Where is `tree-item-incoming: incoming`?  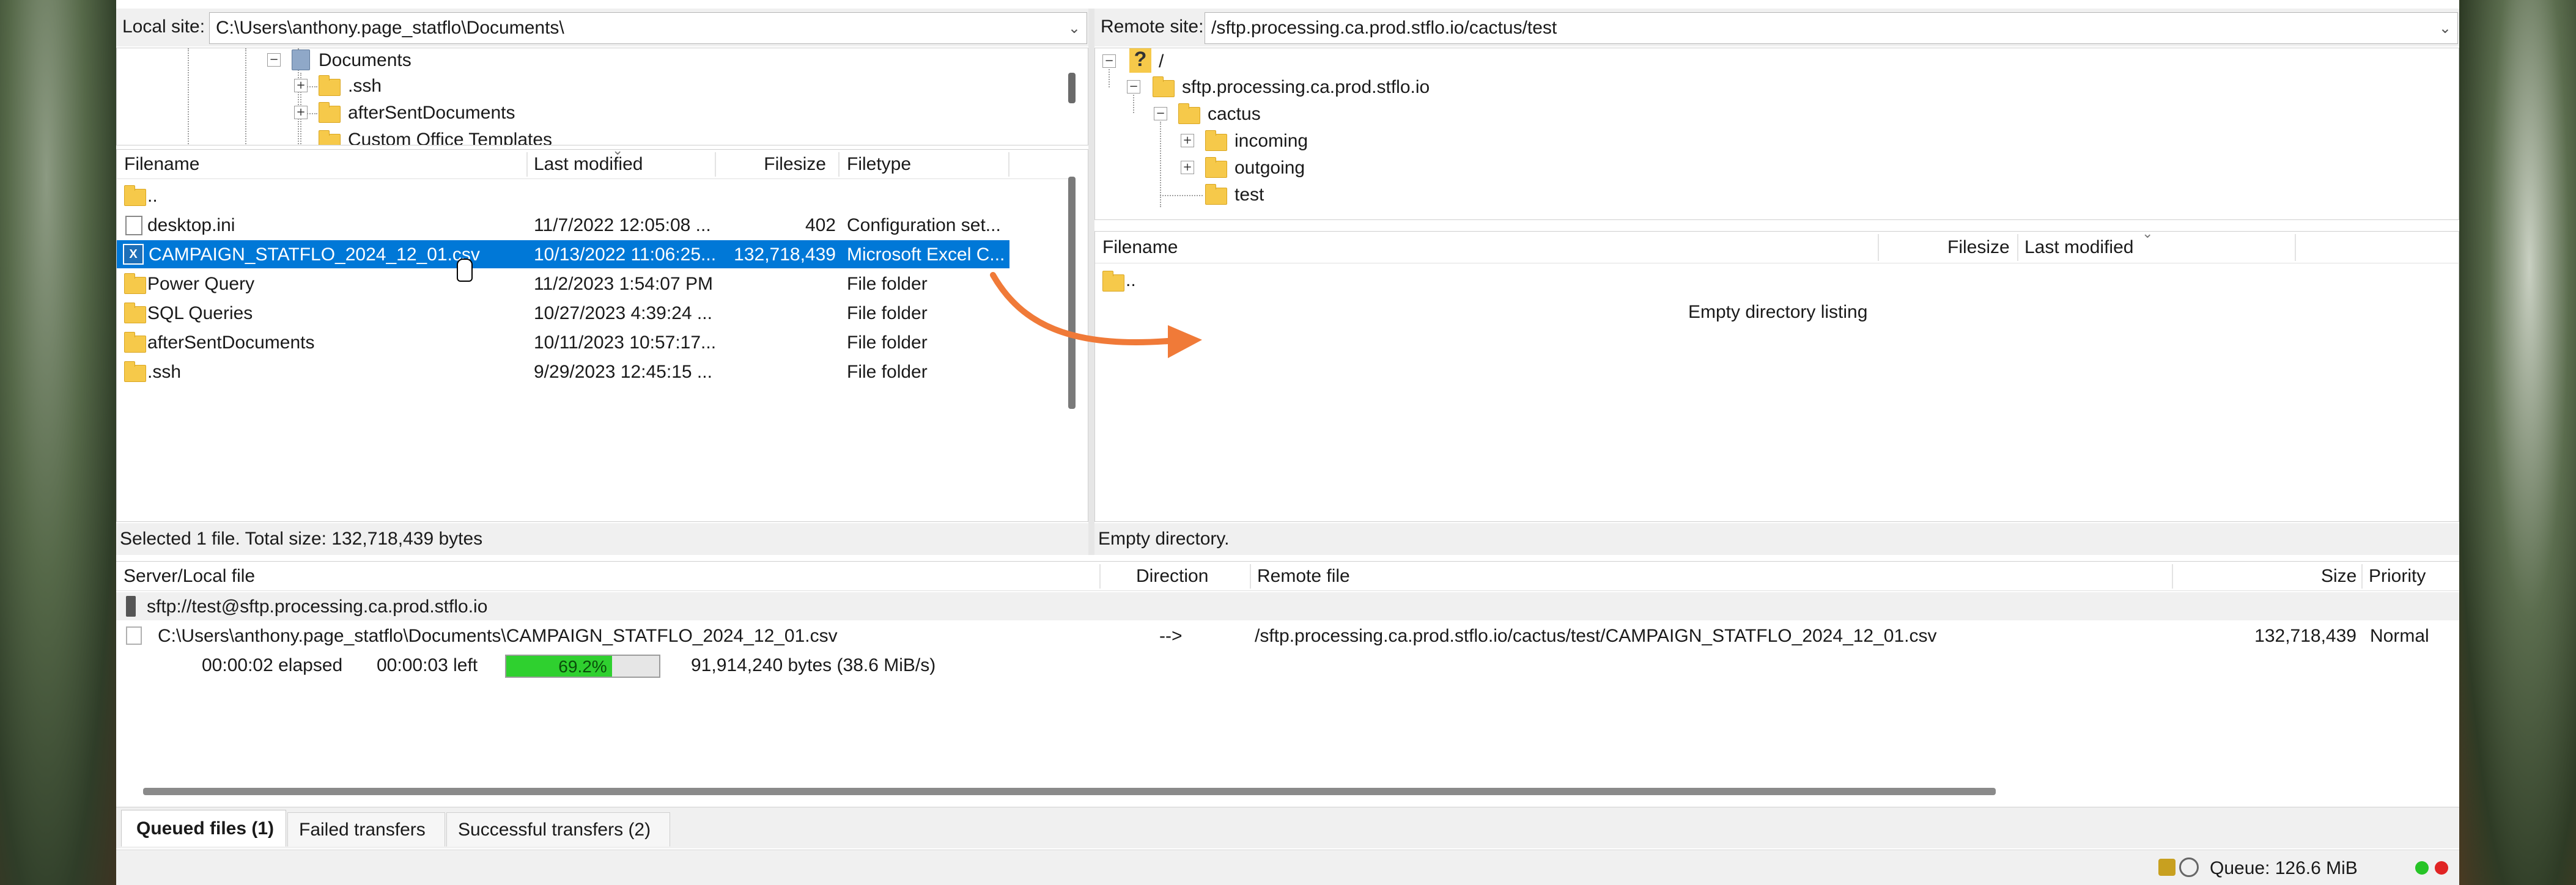
tree-item-incoming: incoming is located at coordinates (1271, 141).